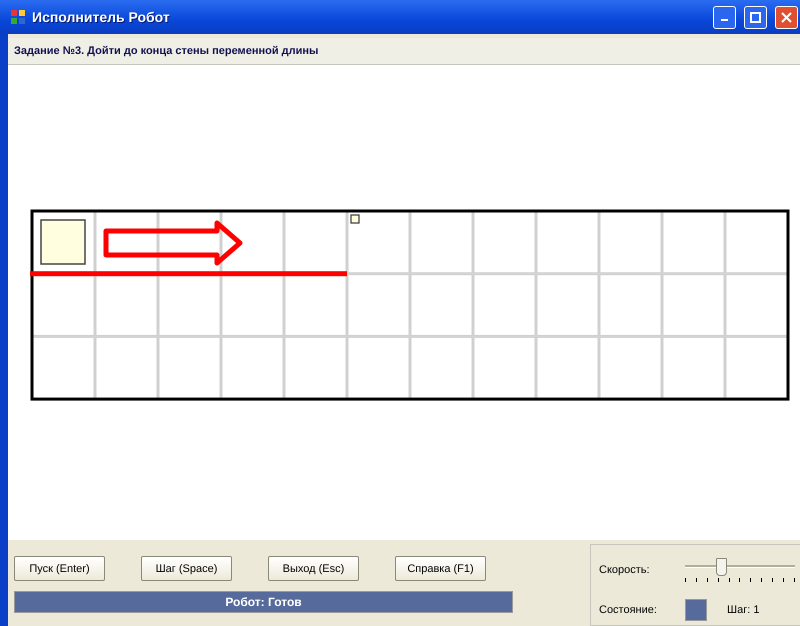 Image resolution: width=800 pixels, height=626 pixels. What do you see at coordinates (101, 17) in the screenshot?
I see `window-title: Исполнитель Робот` at bounding box center [101, 17].